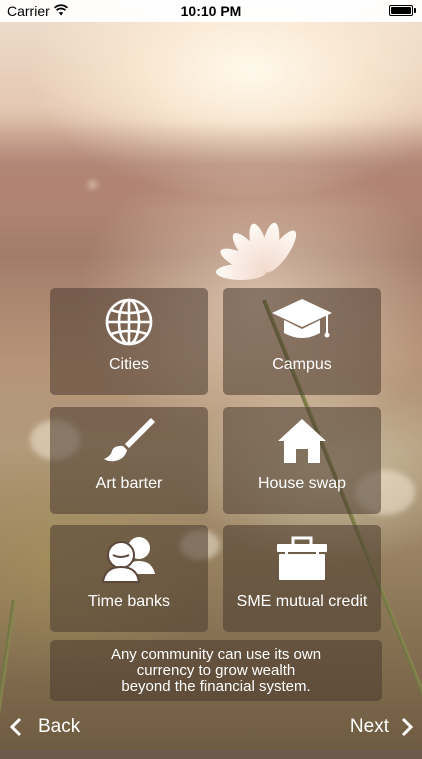 The width and height of the screenshot is (422, 759). I want to click on tile-label: Cities, so click(128, 364).